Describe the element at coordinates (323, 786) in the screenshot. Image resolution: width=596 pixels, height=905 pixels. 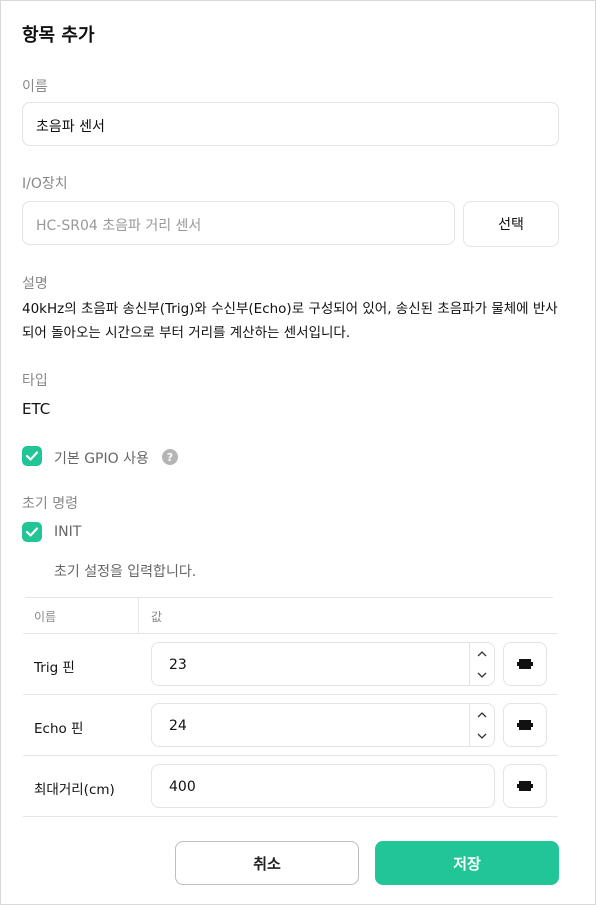
I see `max-distance-input: 400` at that location.